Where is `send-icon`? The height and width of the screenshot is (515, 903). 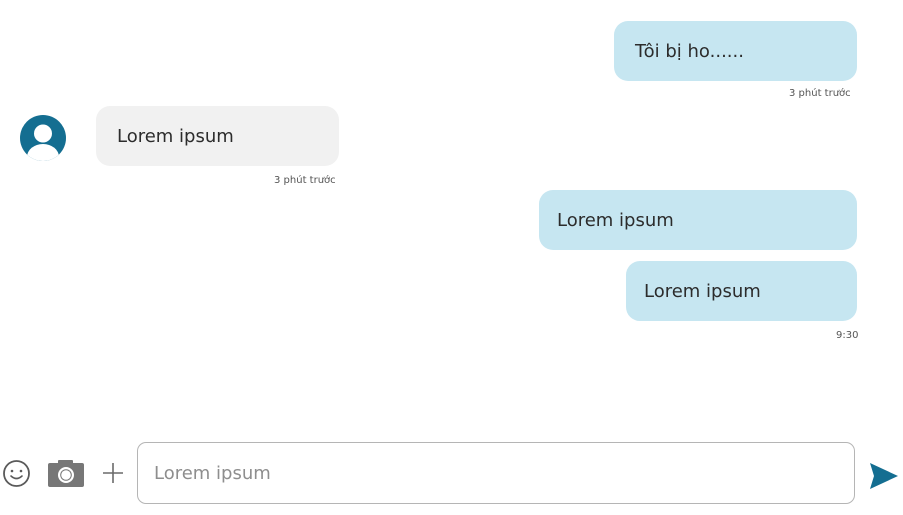 send-icon is located at coordinates (884, 476).